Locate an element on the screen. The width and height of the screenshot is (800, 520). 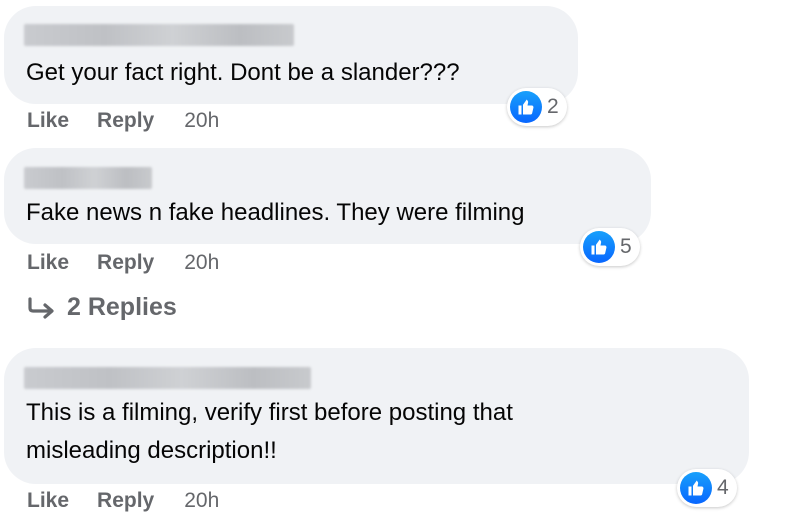
comment-actions: Like Reply 20h is located at coordinates (123, 501).